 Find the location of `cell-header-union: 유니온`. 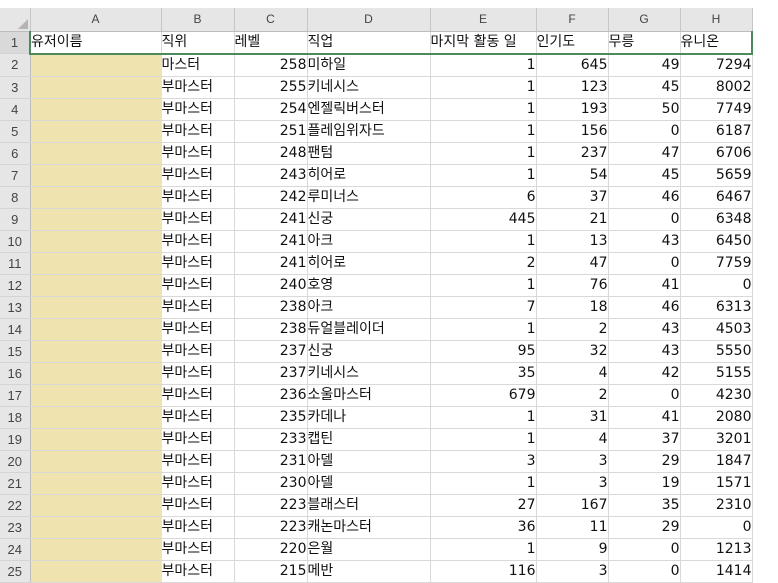

cell-header-union: 유니온 is located at coordinates (716, 43).